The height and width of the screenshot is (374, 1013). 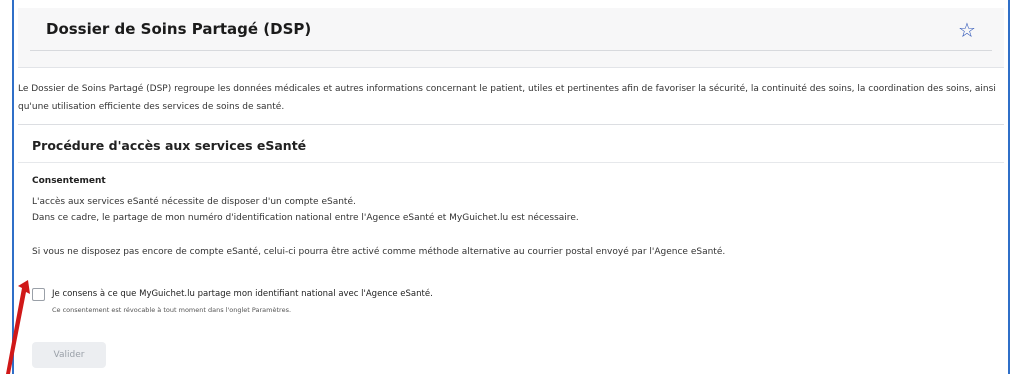 I want to click on red-arrow-icon, so click(x=15, y=327).